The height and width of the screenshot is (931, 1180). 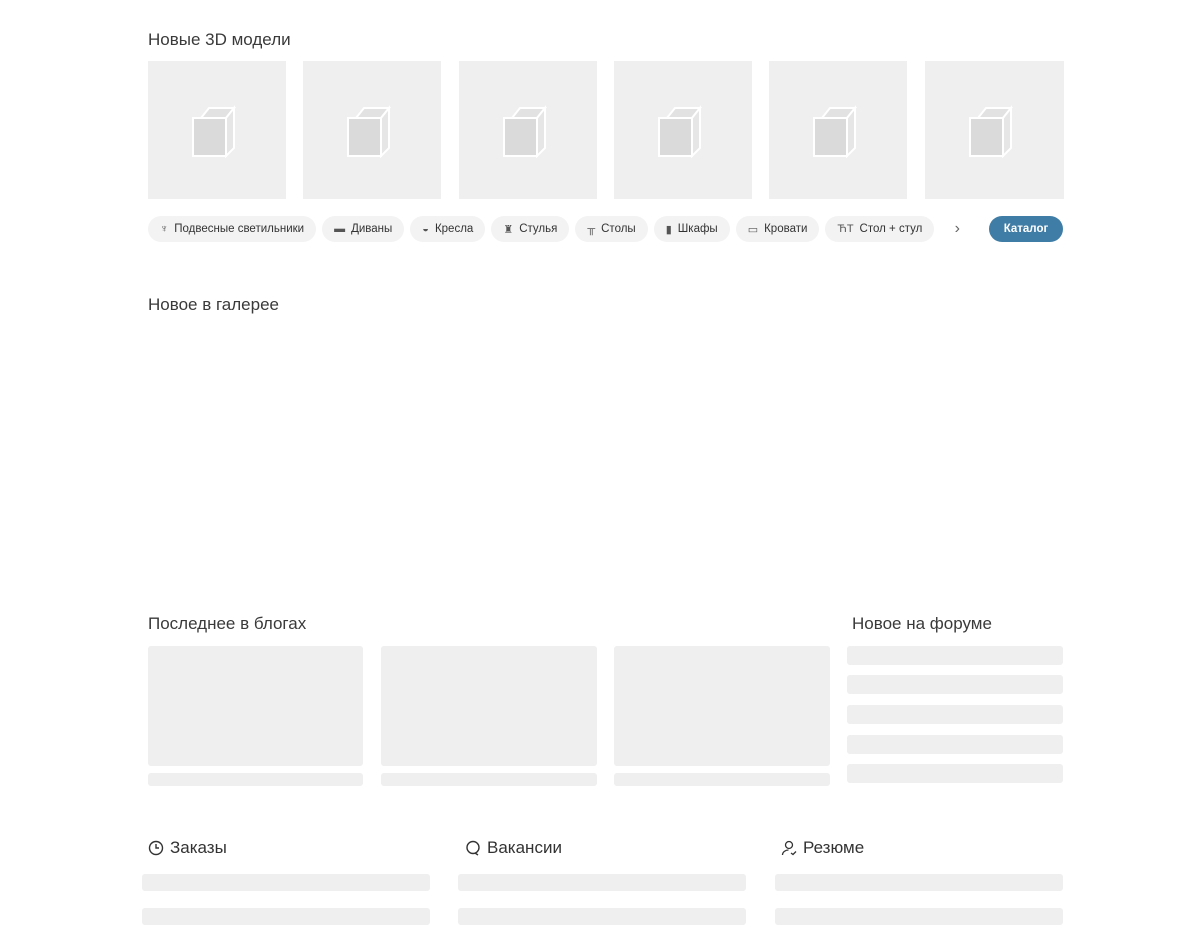 I want to click on chip-label: Подвесные светильники, so click(x=239, y=229).